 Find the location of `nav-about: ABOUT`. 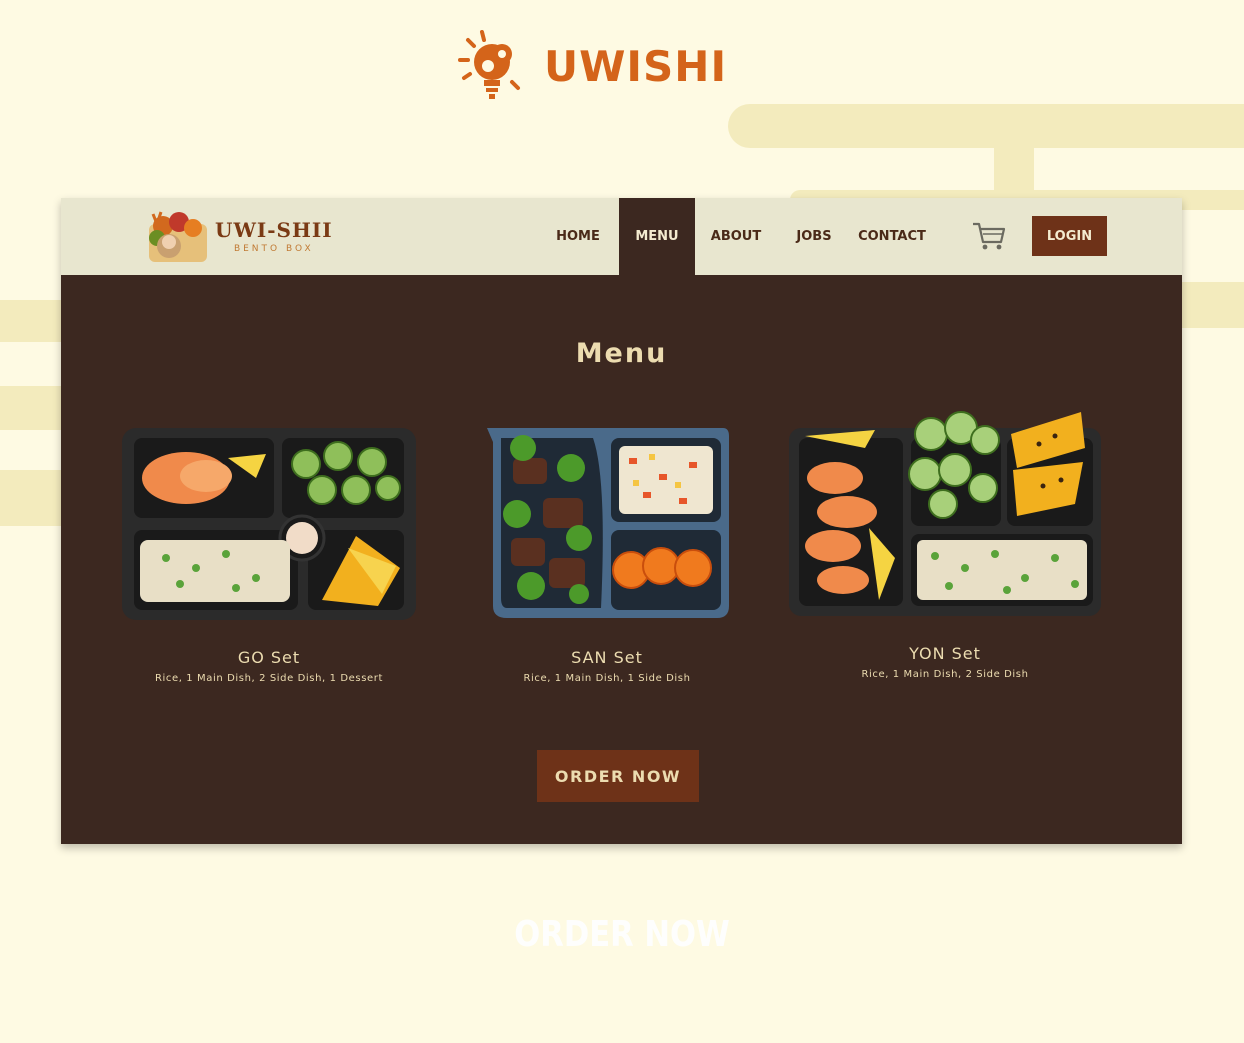

nav-about: ABOUT is located at coordinates (736, 236).